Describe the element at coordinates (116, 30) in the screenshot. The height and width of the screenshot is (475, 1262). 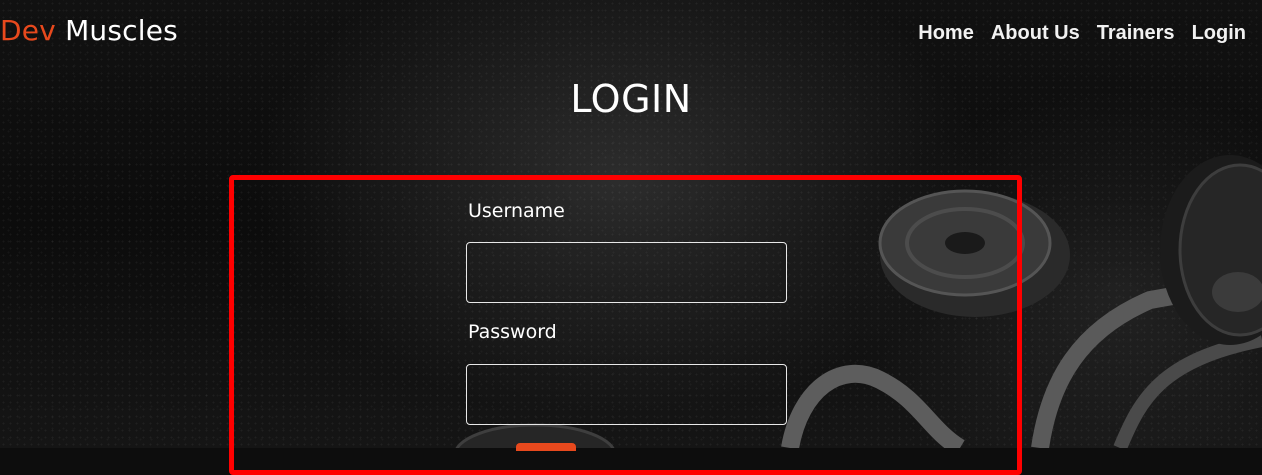
I see `brand-name-text: Muscles` at that location.